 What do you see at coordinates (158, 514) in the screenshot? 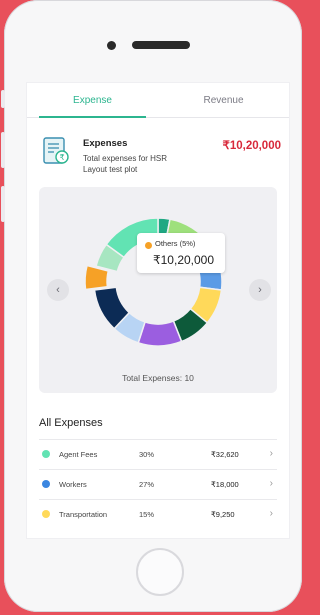
I see `expense-row-transportation: Transportation 15% ₹9,250 ›` at bounding box center [158, 514].